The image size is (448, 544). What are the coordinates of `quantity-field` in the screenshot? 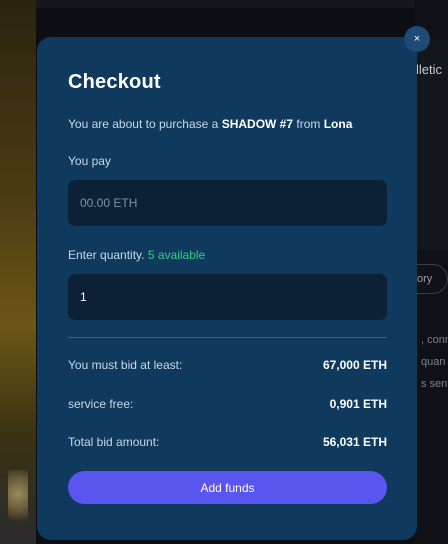 It's located at (227, 297).